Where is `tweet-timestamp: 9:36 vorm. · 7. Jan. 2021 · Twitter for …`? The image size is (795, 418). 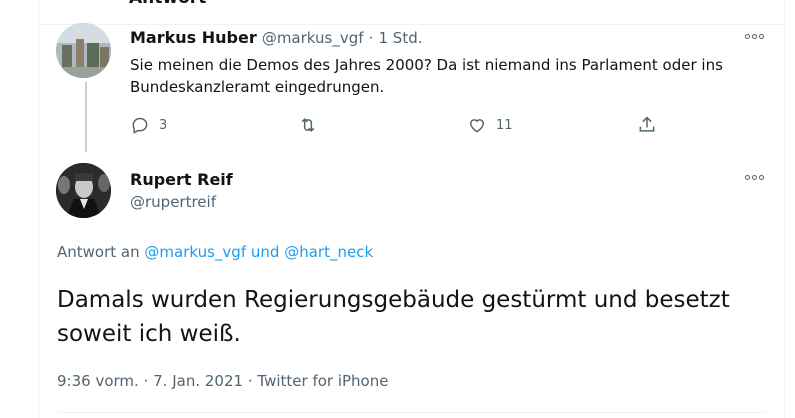 tweet-timestamp: 9:36 vorm. · 7. Jan. 2021 · Twitter for … is located at coordinates (222, 381).